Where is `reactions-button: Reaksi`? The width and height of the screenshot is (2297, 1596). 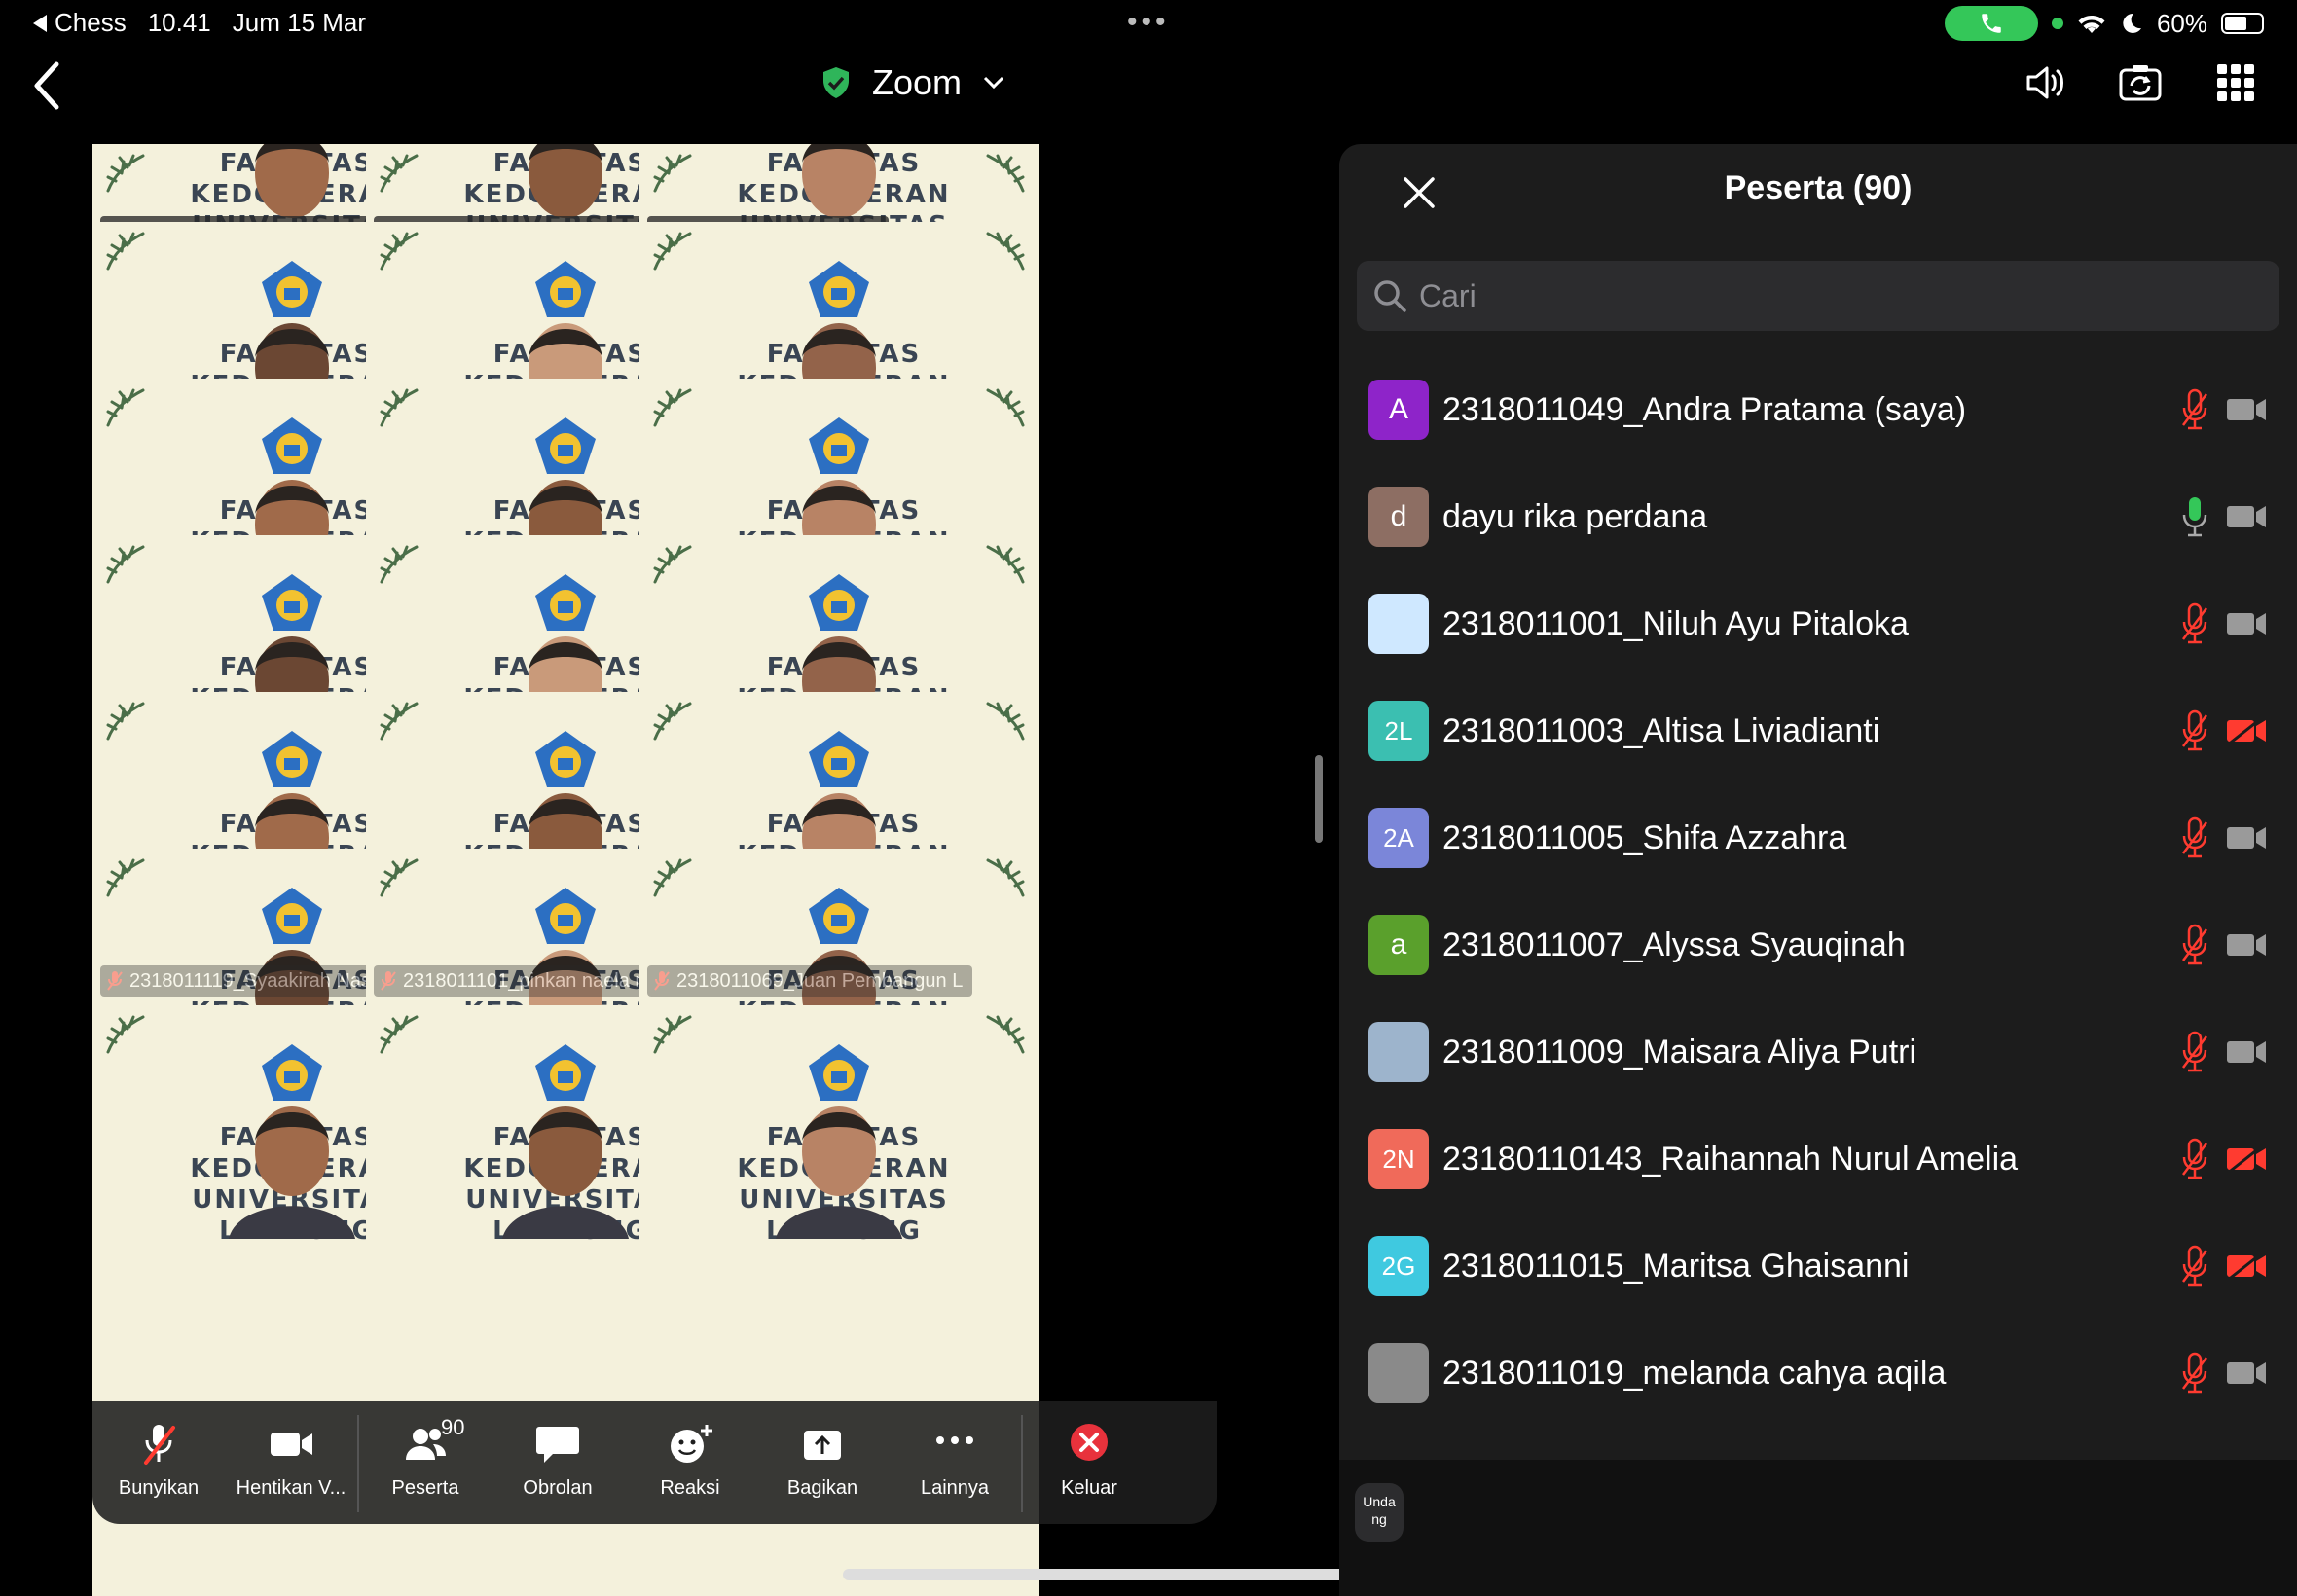 reactions-button: Reaksi is located at coordinates (690, 1462).